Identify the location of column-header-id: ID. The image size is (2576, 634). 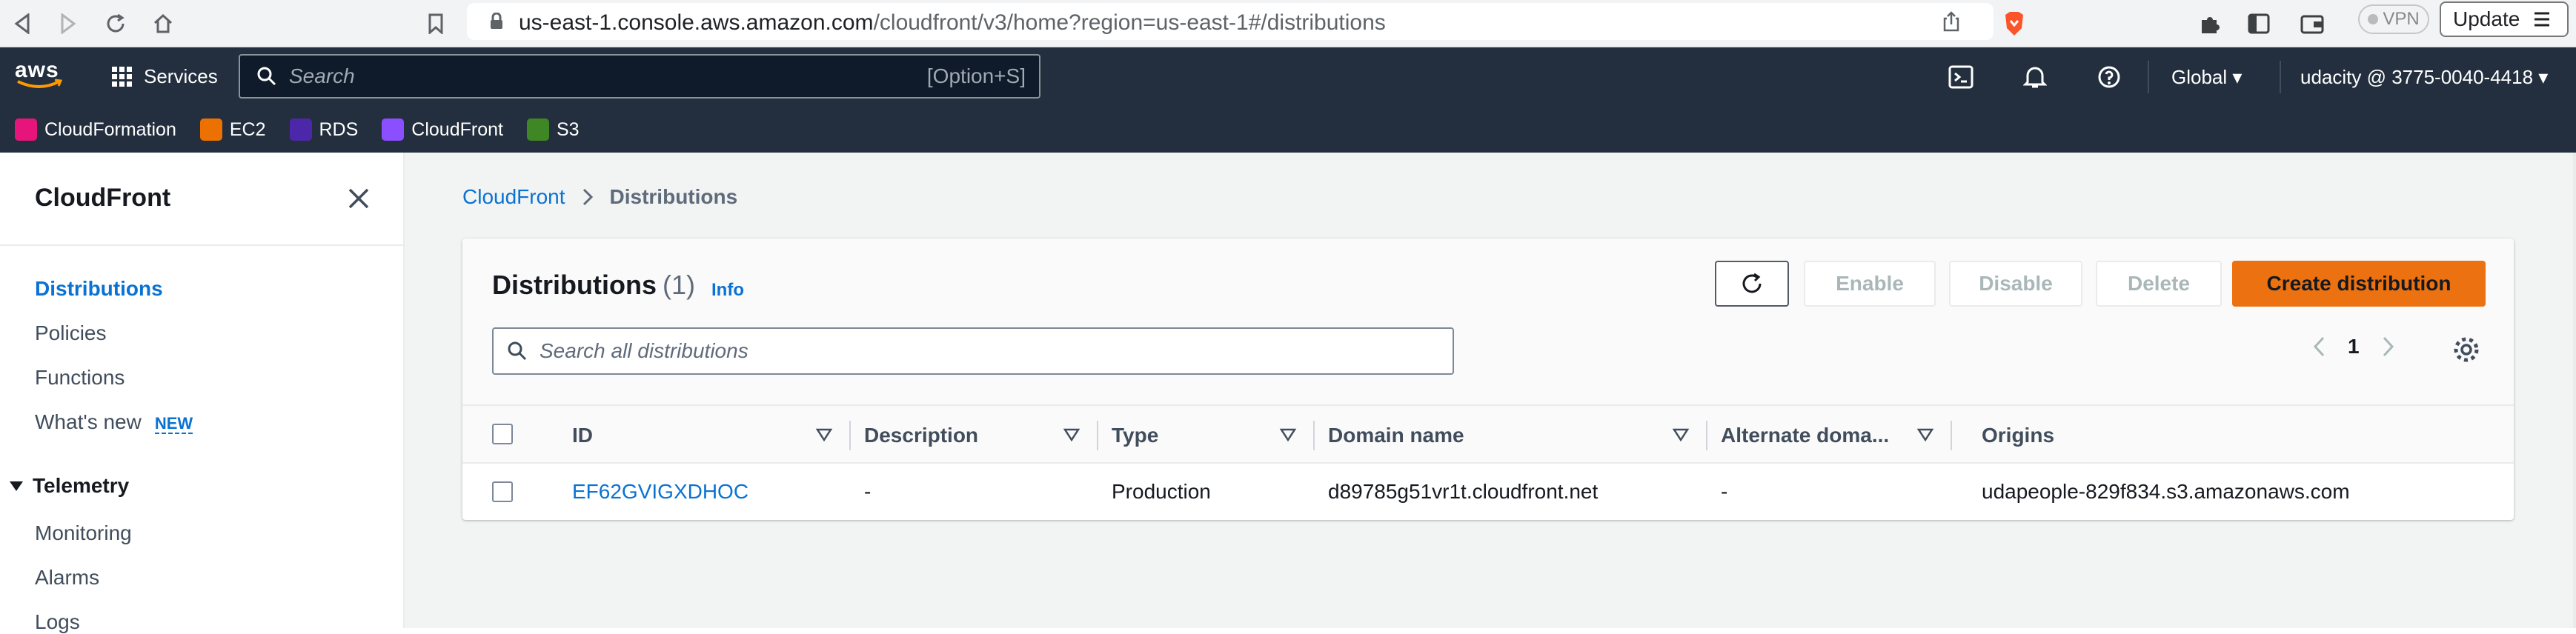
(582, 435).